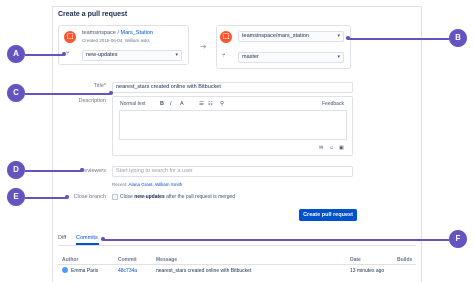  Describe the element at coordinates (182, 104) in the screenshot. I see `text-color-icon: A` at that location.